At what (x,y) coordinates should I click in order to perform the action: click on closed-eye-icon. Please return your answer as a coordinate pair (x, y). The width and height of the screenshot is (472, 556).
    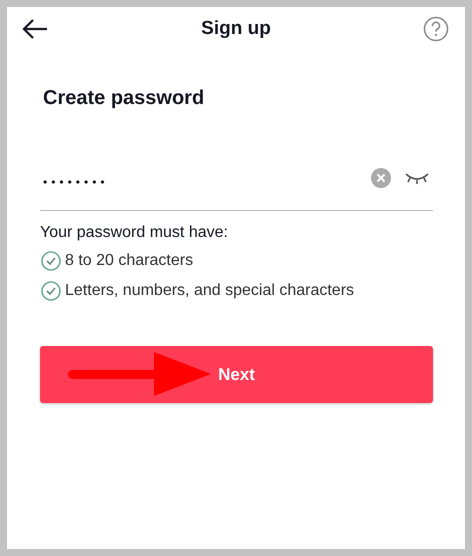
    Looking at the image, I should click on (417, 178).